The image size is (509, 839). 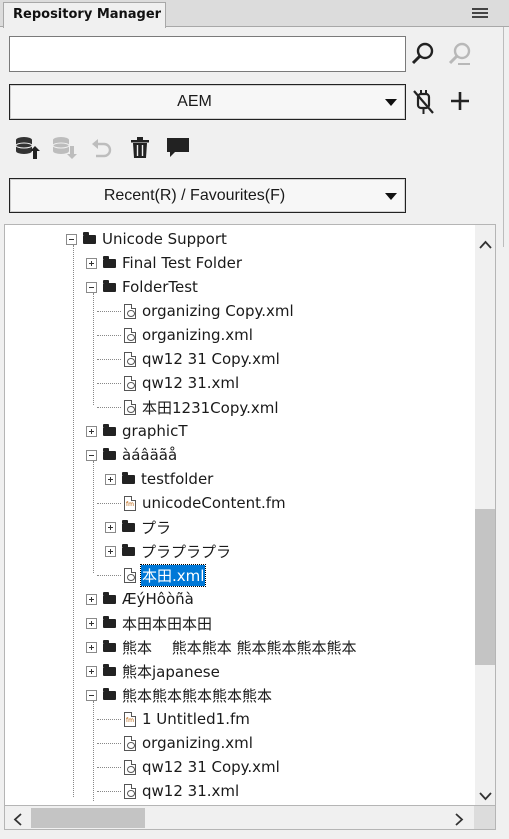 I want to click on scroll-down-icon, so click(x=485, y=796).